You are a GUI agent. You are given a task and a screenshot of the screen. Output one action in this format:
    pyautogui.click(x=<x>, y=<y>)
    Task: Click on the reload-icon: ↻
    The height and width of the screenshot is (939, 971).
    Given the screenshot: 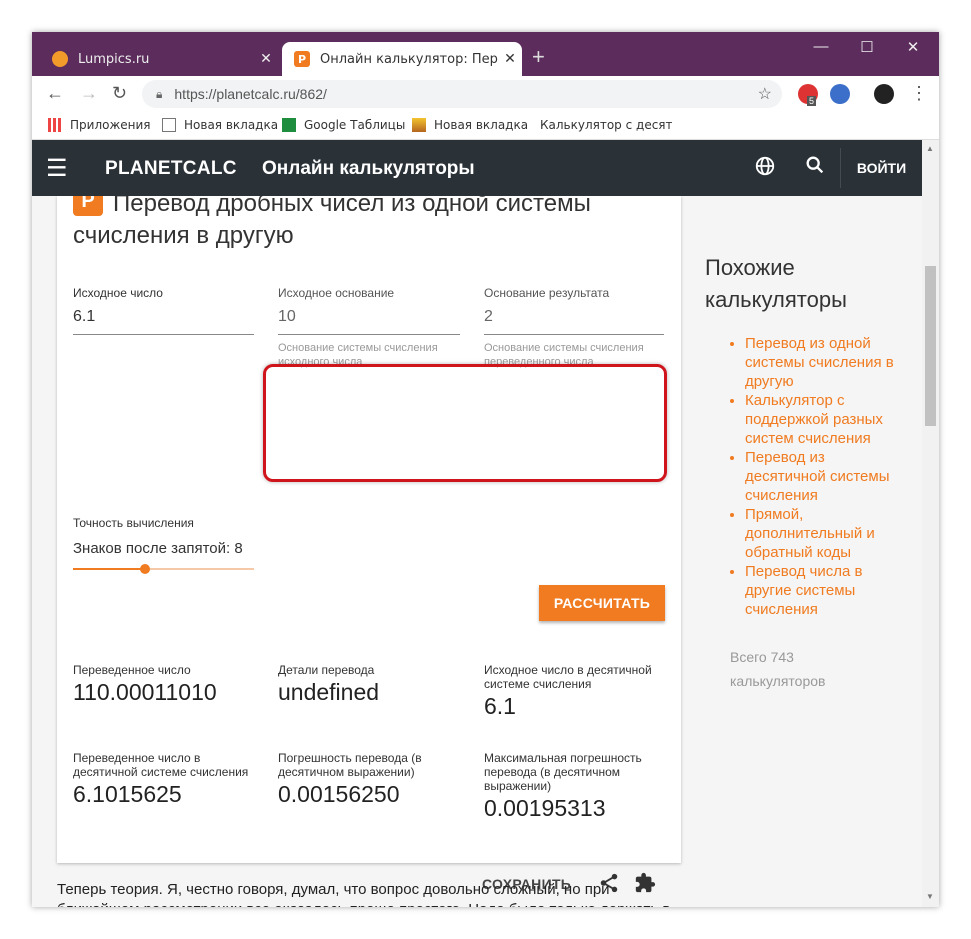 What is the action you would take?
    pyautogui.click(x=119, y=93)
    